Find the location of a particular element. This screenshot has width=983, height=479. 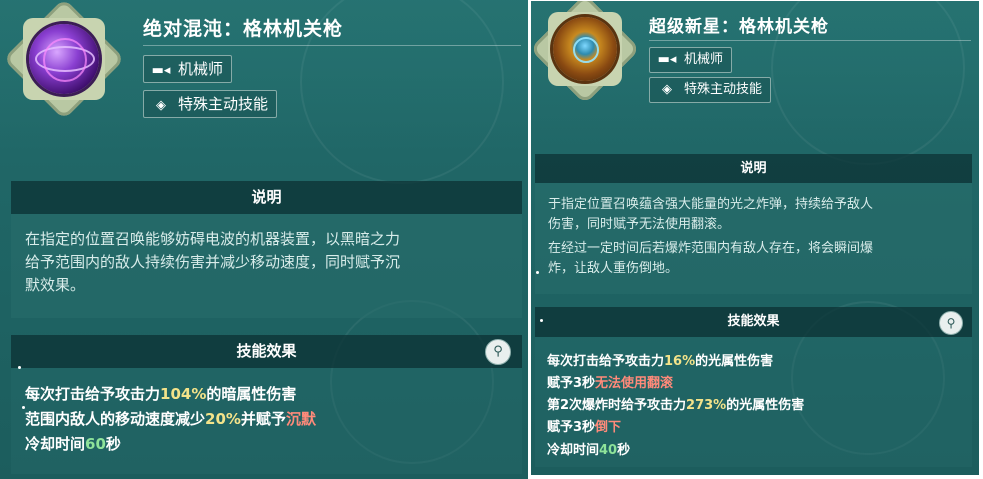

skill-icon-right is located at coordinates (586, 53).